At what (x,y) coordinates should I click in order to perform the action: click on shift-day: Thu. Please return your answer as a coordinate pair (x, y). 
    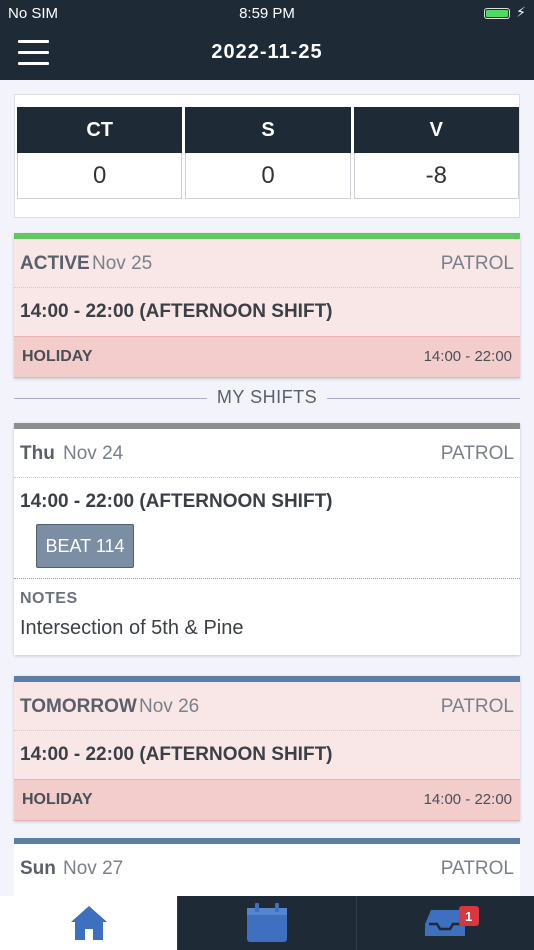
    Looking at the image, I should click on (37, 453).